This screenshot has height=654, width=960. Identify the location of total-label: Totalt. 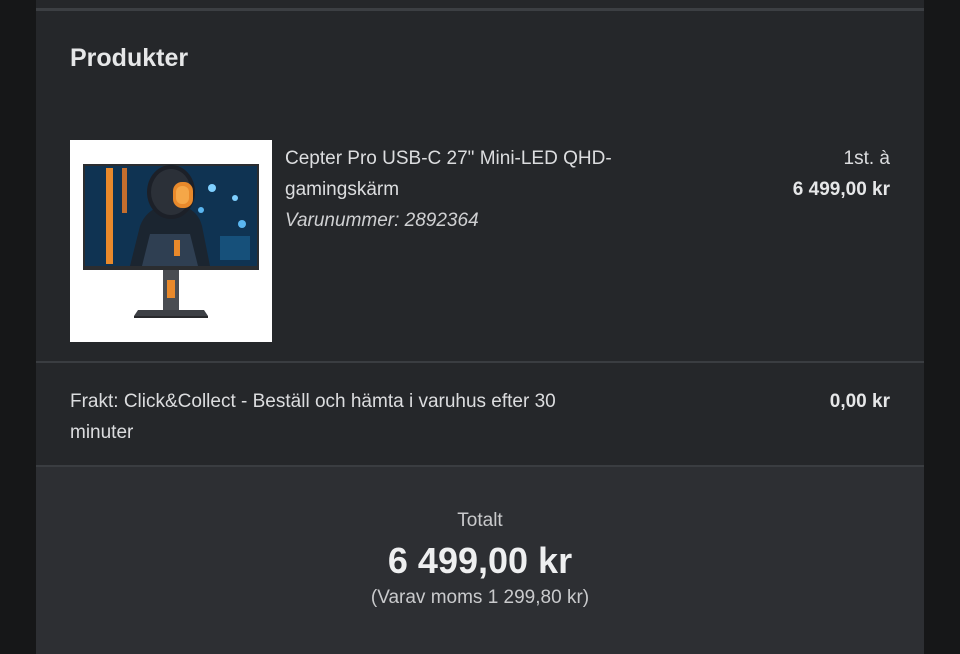
(480, 520).